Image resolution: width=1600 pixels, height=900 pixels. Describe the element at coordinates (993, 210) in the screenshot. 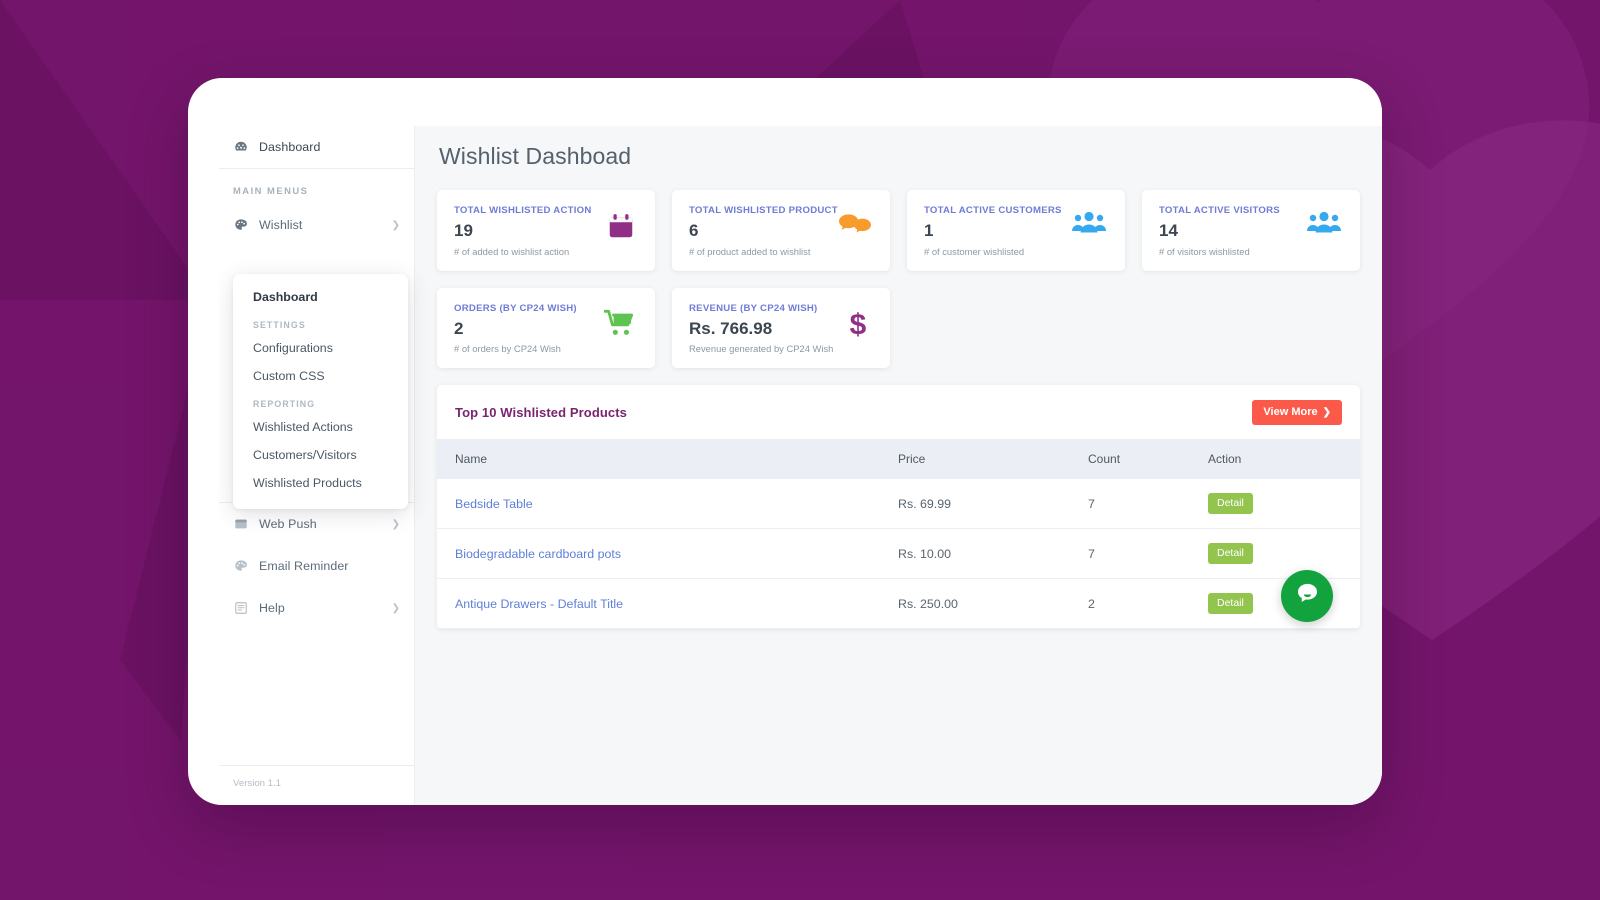

I see `stat-label: TOTAL ACTIVE CUSTOMERS` at that location.